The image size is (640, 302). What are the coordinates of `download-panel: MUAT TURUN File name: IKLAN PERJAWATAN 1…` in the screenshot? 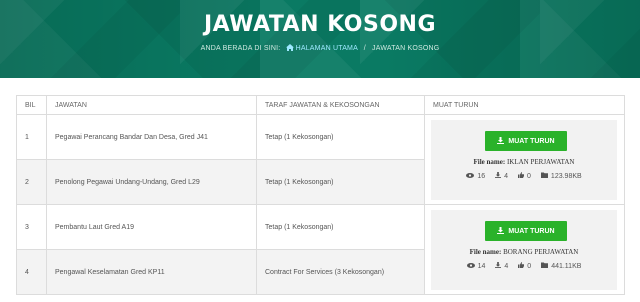 It's located at (524, 160).